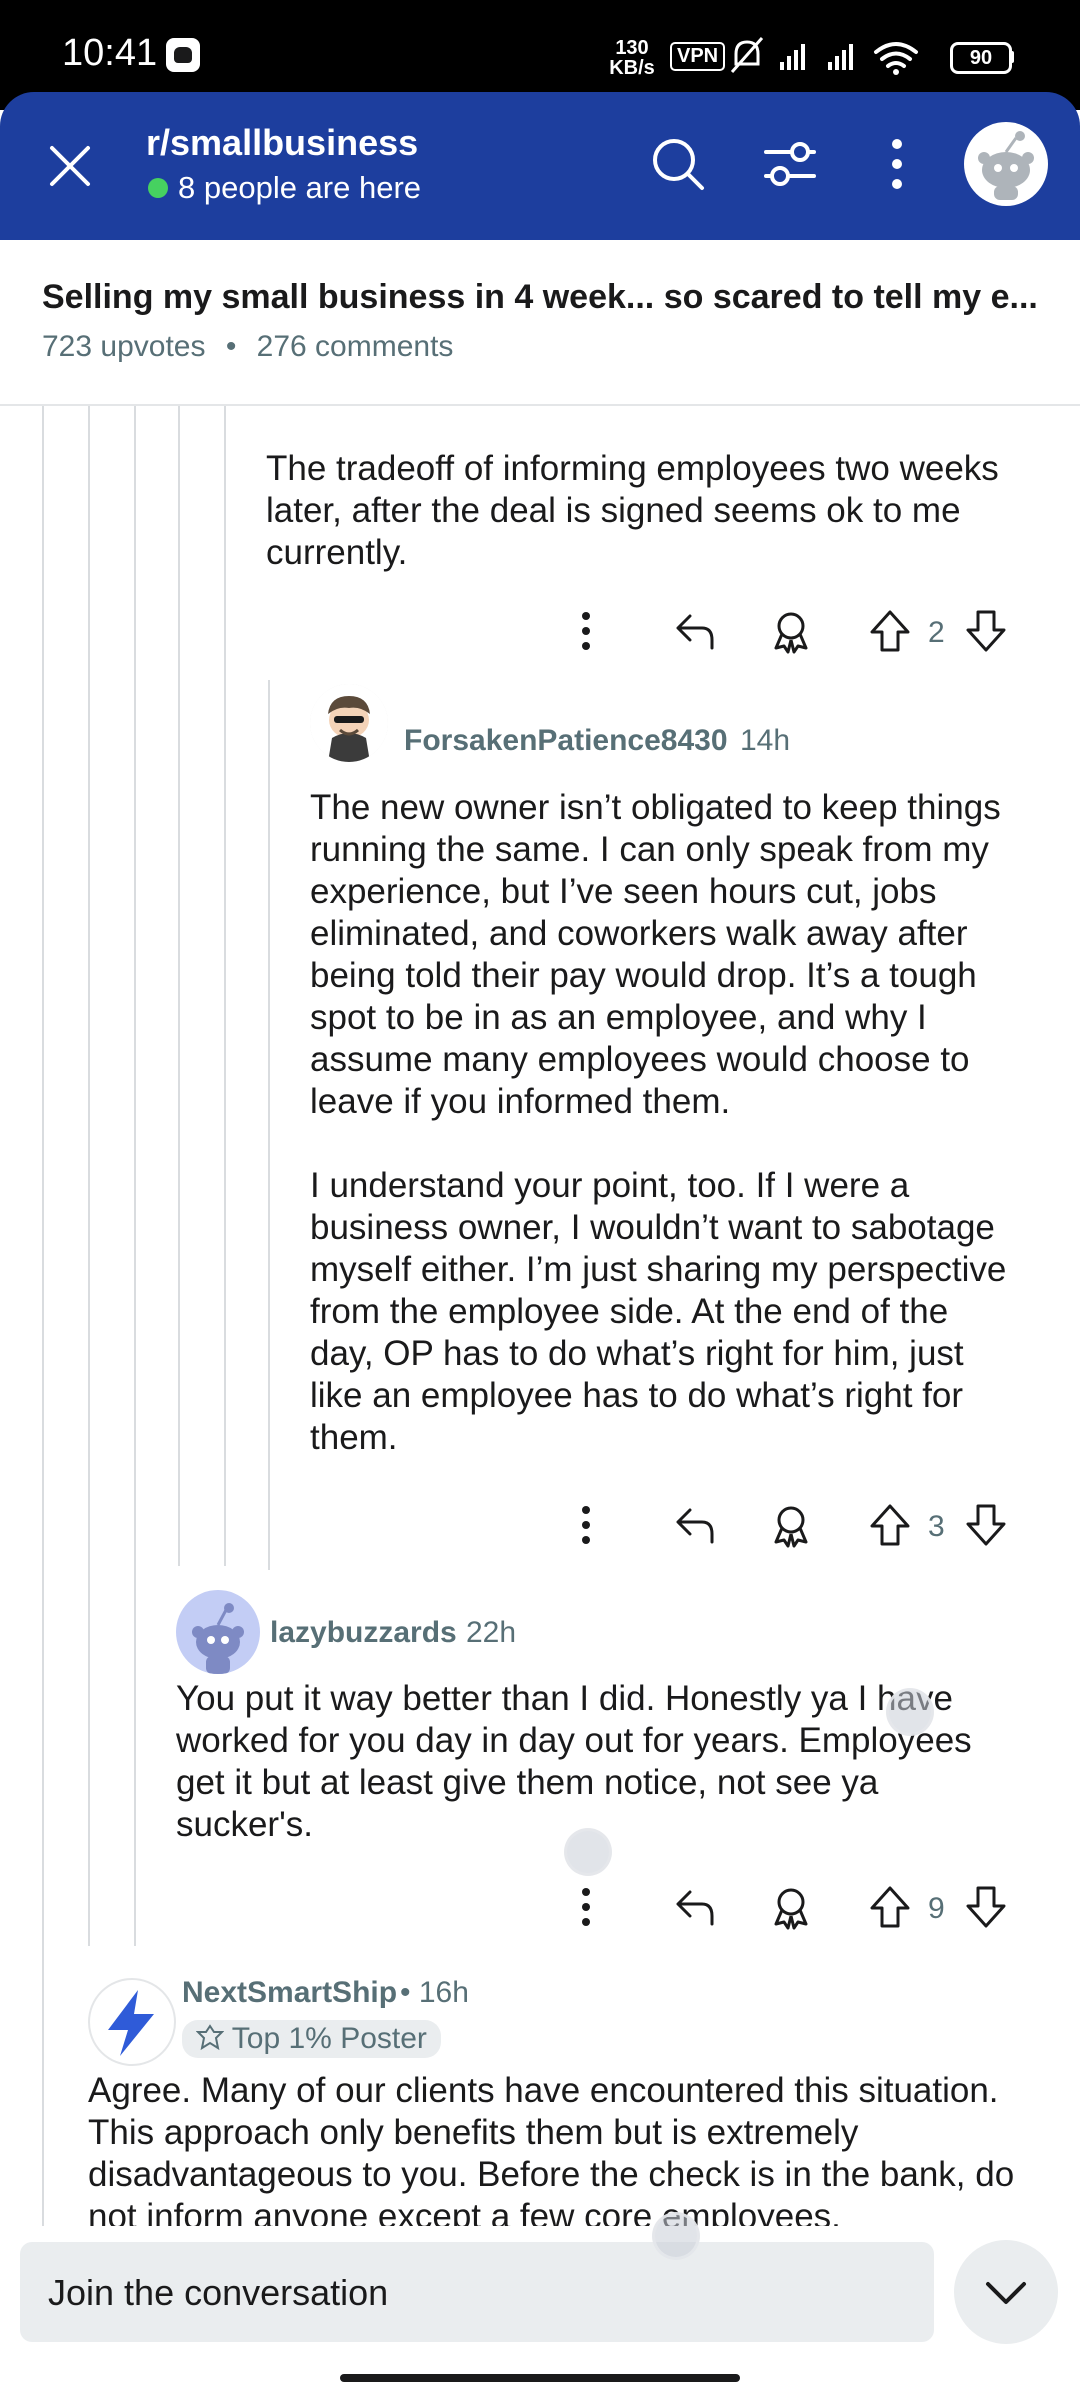  Describe the element at coordinates (936, 1526) in the screenshot. I see `vote-count: 3` at that location.